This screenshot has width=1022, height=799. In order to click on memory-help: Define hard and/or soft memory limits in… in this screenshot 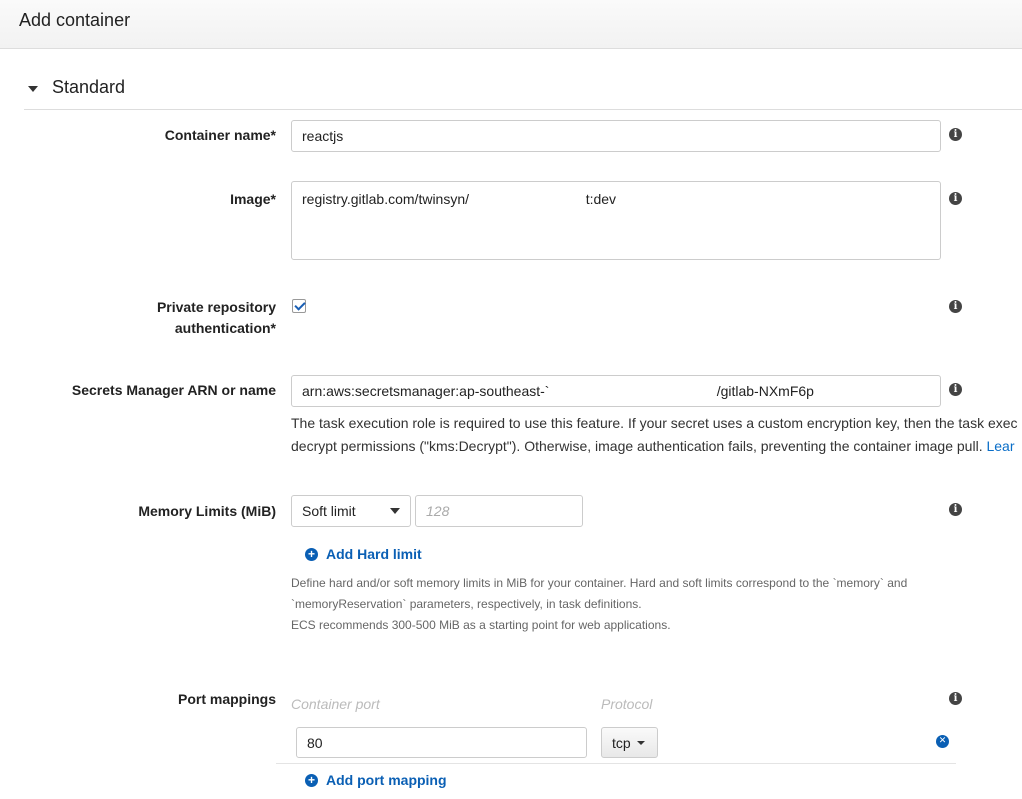, I will do `click(599, 604)`.